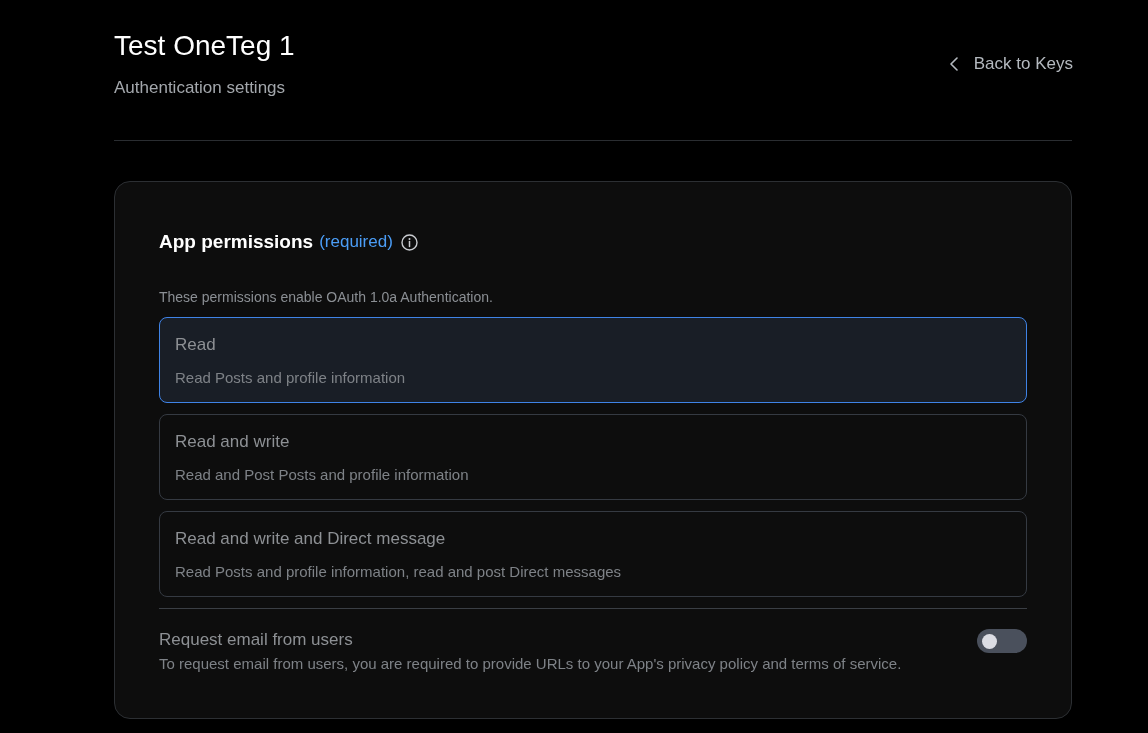 The height and width of the screenshot is (733, 1148). What do you see at coordinates (236, 242) in the screenshot?
I see `section-heading: App permissions` at bounding box center [236, 242].